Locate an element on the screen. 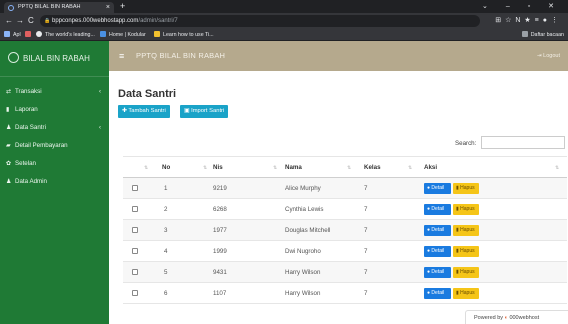 The width and height of the screenshot is (568, 324). add-santri-button: ✚ Tambah Santri is located at coordinates (144, 111).